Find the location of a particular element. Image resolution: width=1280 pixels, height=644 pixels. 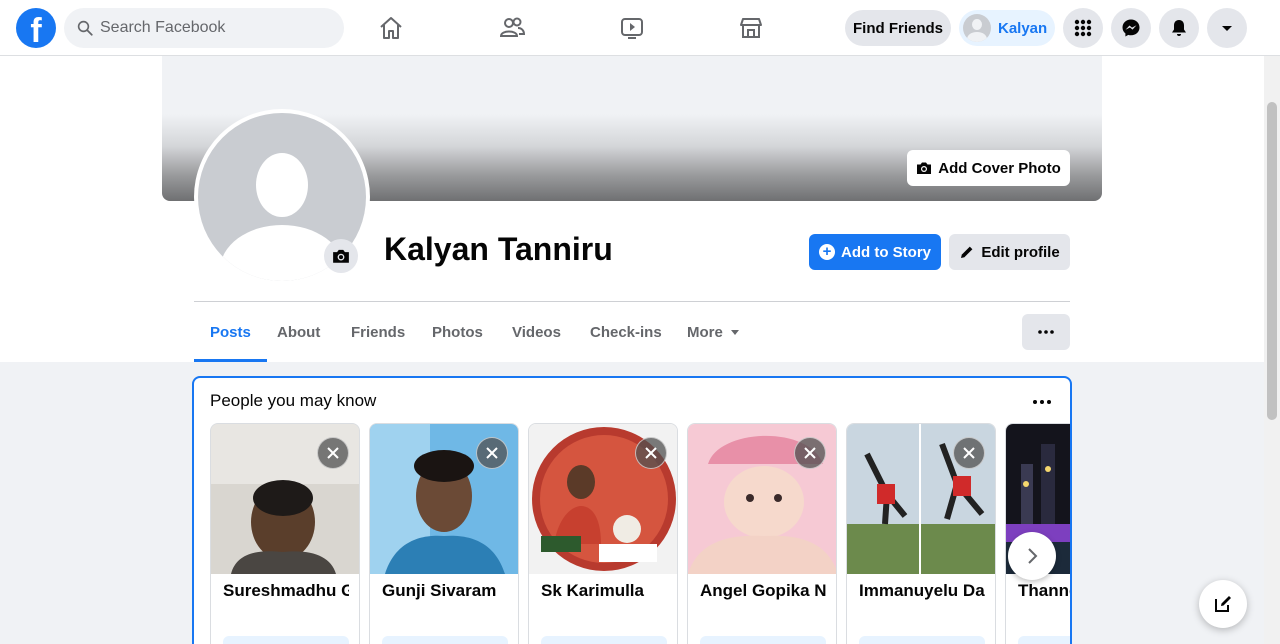

menu-grid-icon is located at coordinates (1083, 28).